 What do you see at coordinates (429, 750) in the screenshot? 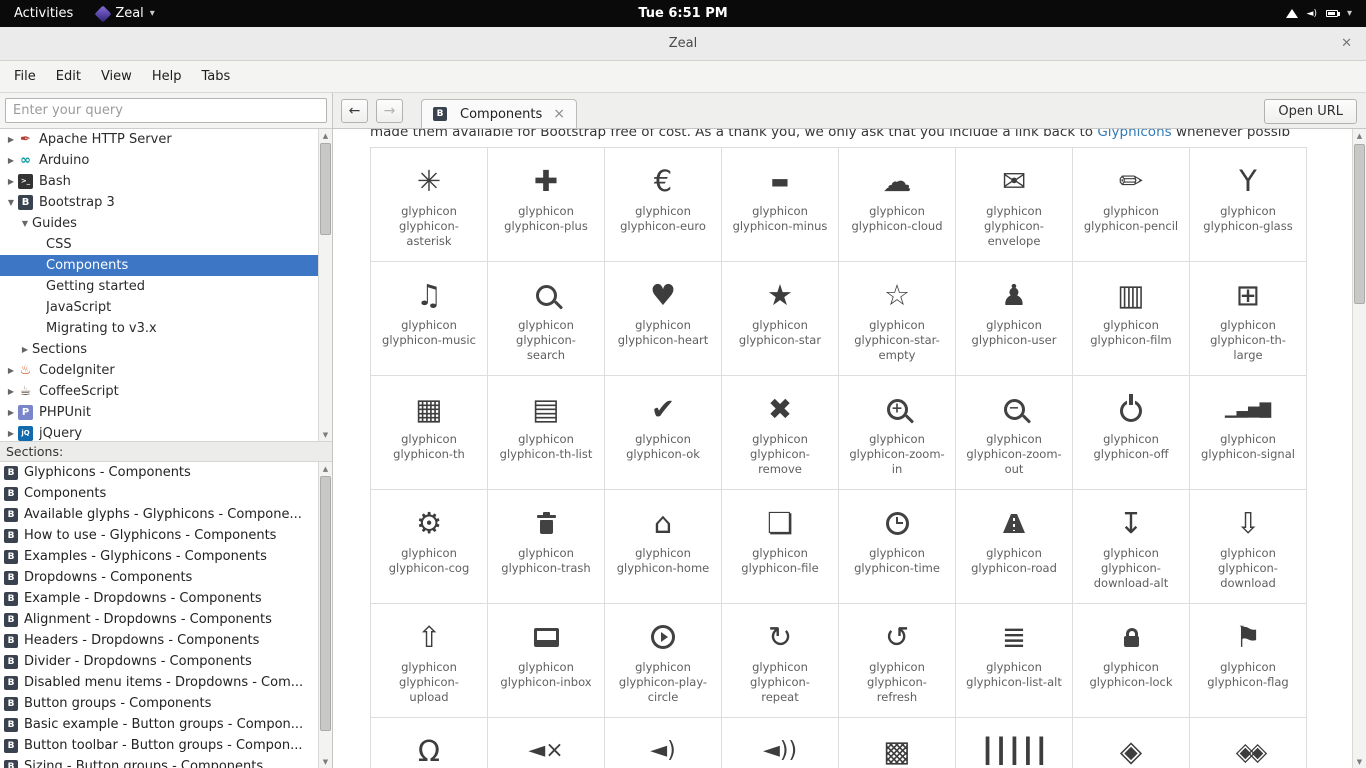
I see `headphones-icon: Ω` at bounding box center [429, 750].